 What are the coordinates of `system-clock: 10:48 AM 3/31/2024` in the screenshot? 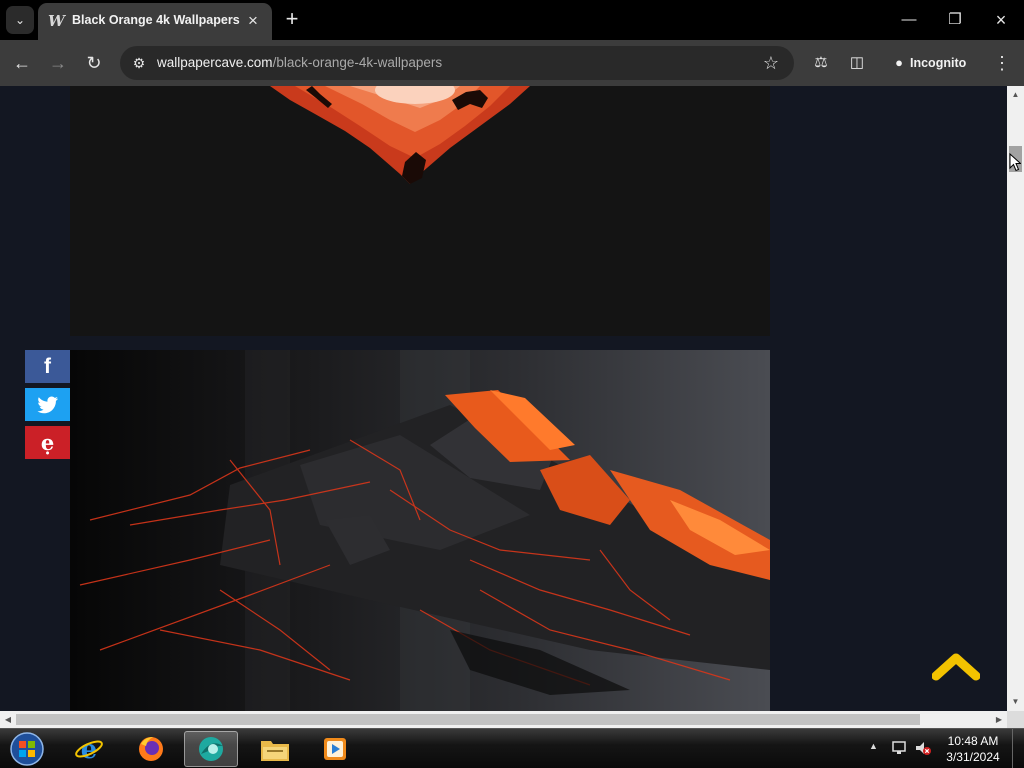 It's located at (973, 749).